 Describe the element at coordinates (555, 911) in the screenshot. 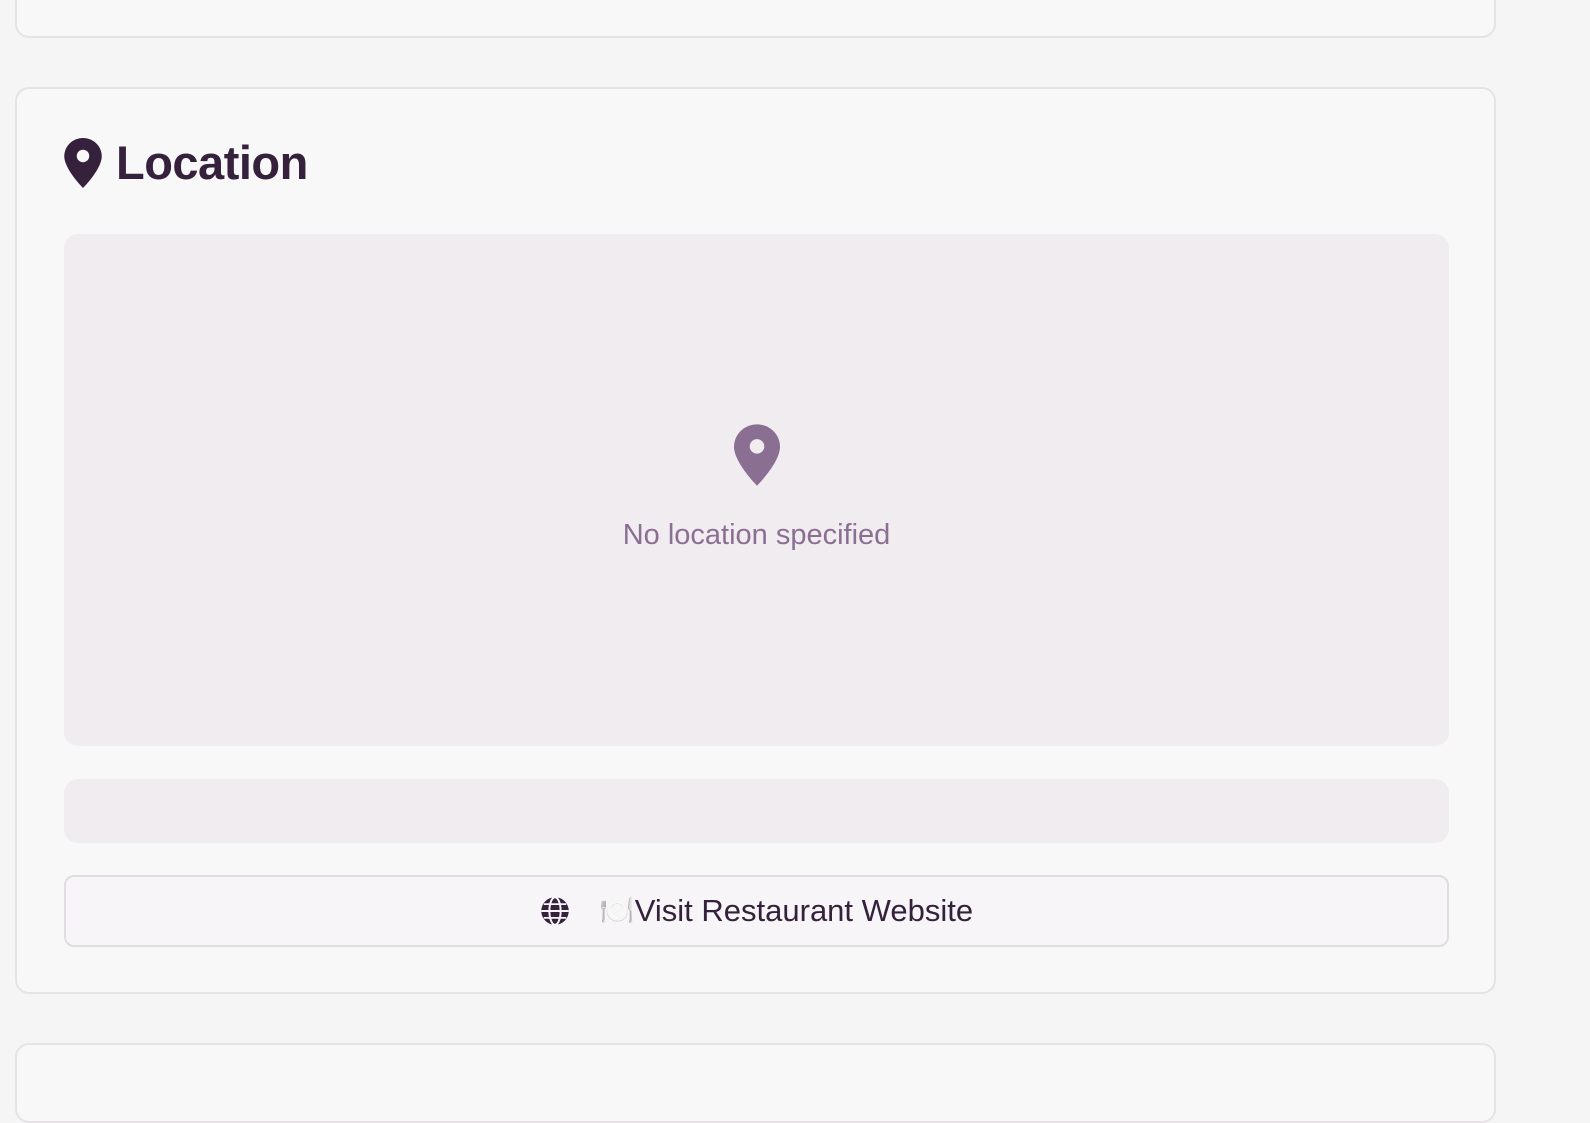

I see `globe-icon` at that location.